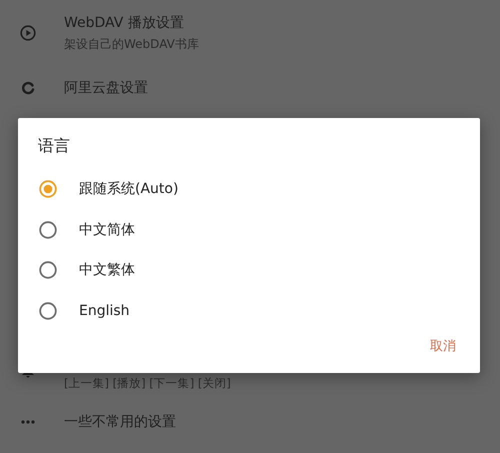 The height and width of the screenshot is (453, 500). Describe the element at coordinates (131, 44) in the screenshot. I see `setting-subtitle: 架设自己的WebDAV书库` at that location.